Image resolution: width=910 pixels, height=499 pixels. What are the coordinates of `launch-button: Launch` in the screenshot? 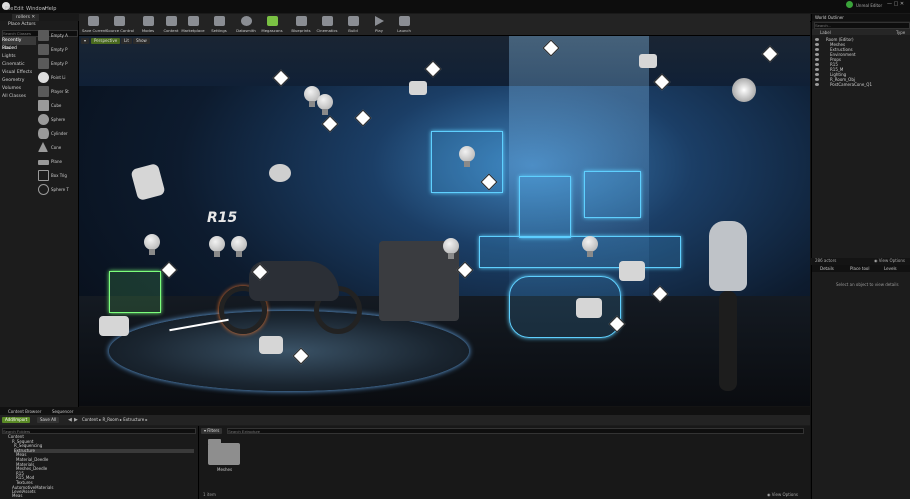 It's located at (404, 24).